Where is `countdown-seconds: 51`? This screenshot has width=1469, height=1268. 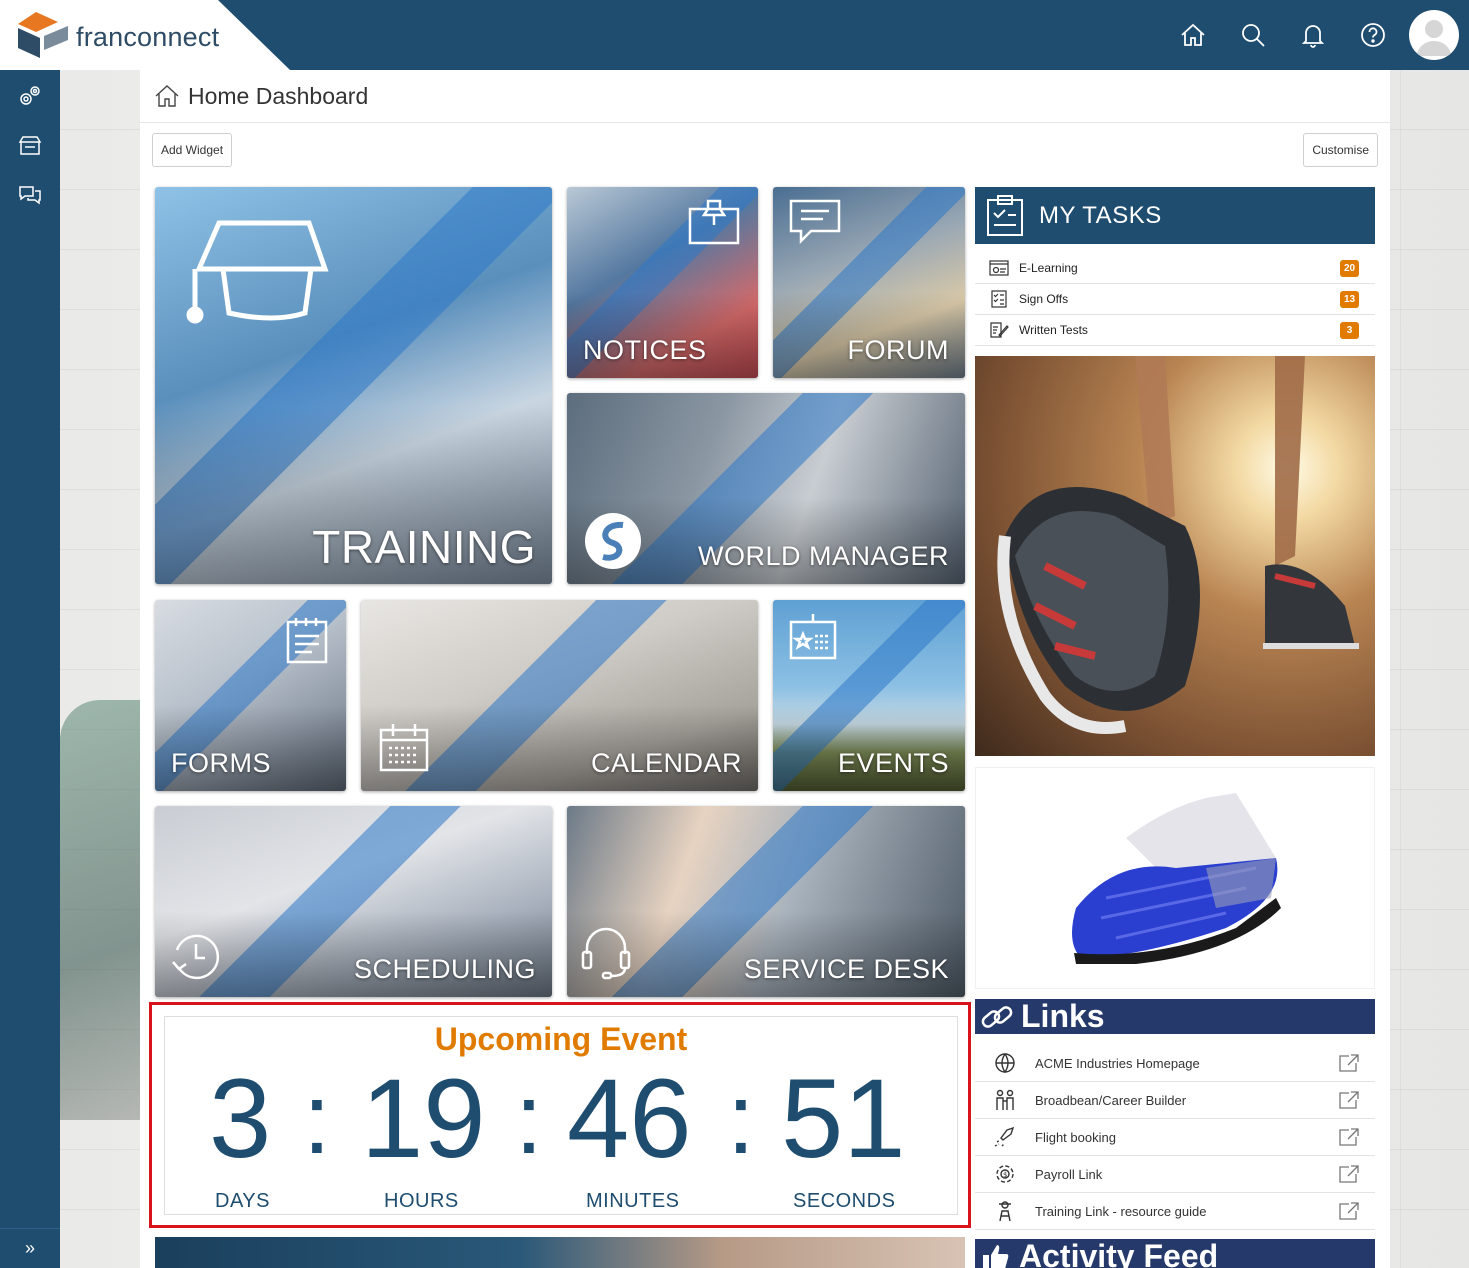 countdown-seconds: 51 is located at coordinates (843, 1118).